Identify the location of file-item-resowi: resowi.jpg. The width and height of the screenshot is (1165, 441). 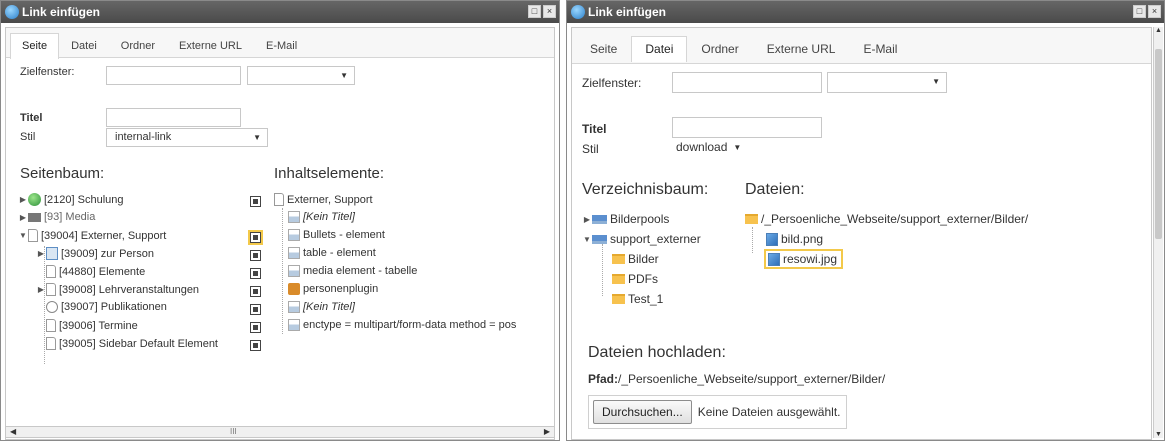
(804, 259).